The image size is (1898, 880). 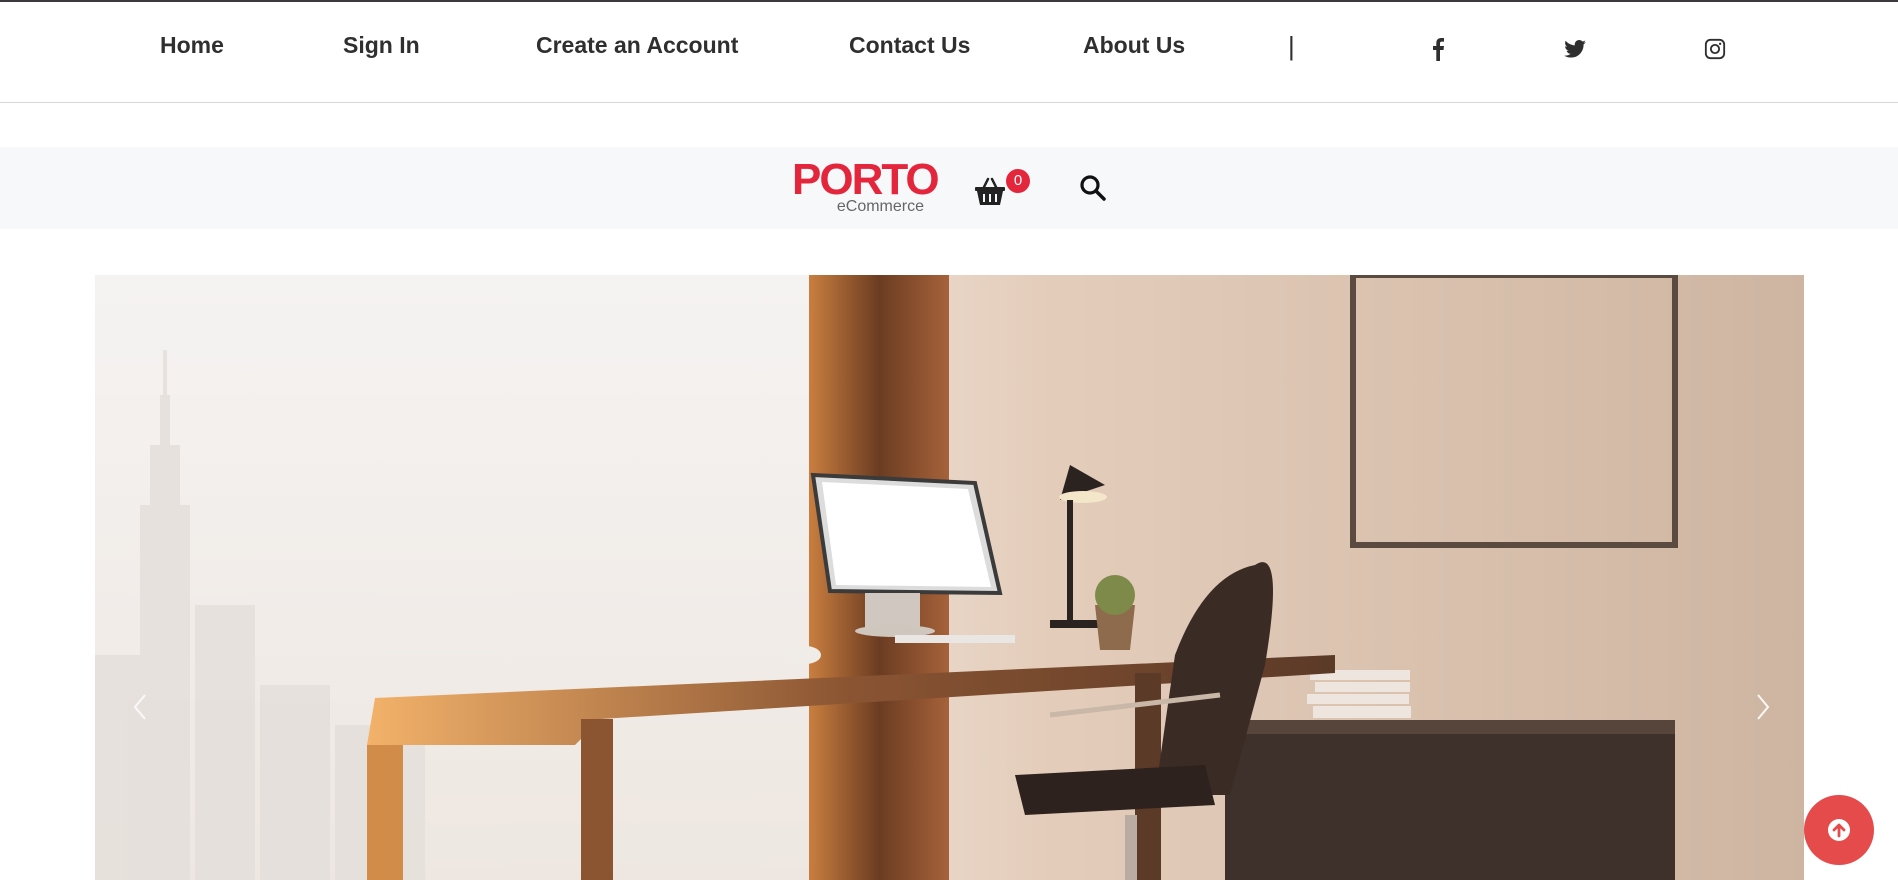 I want to click on chevron-left-icon, so click(x=139, y=707).